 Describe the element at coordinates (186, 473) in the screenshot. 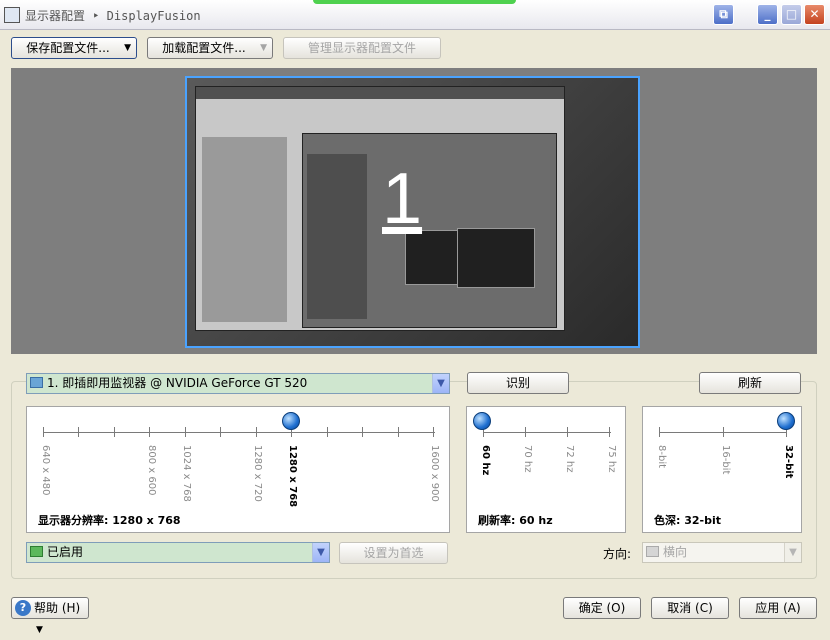

I see `resolution-tick-label: 1024 x 768` at that location.